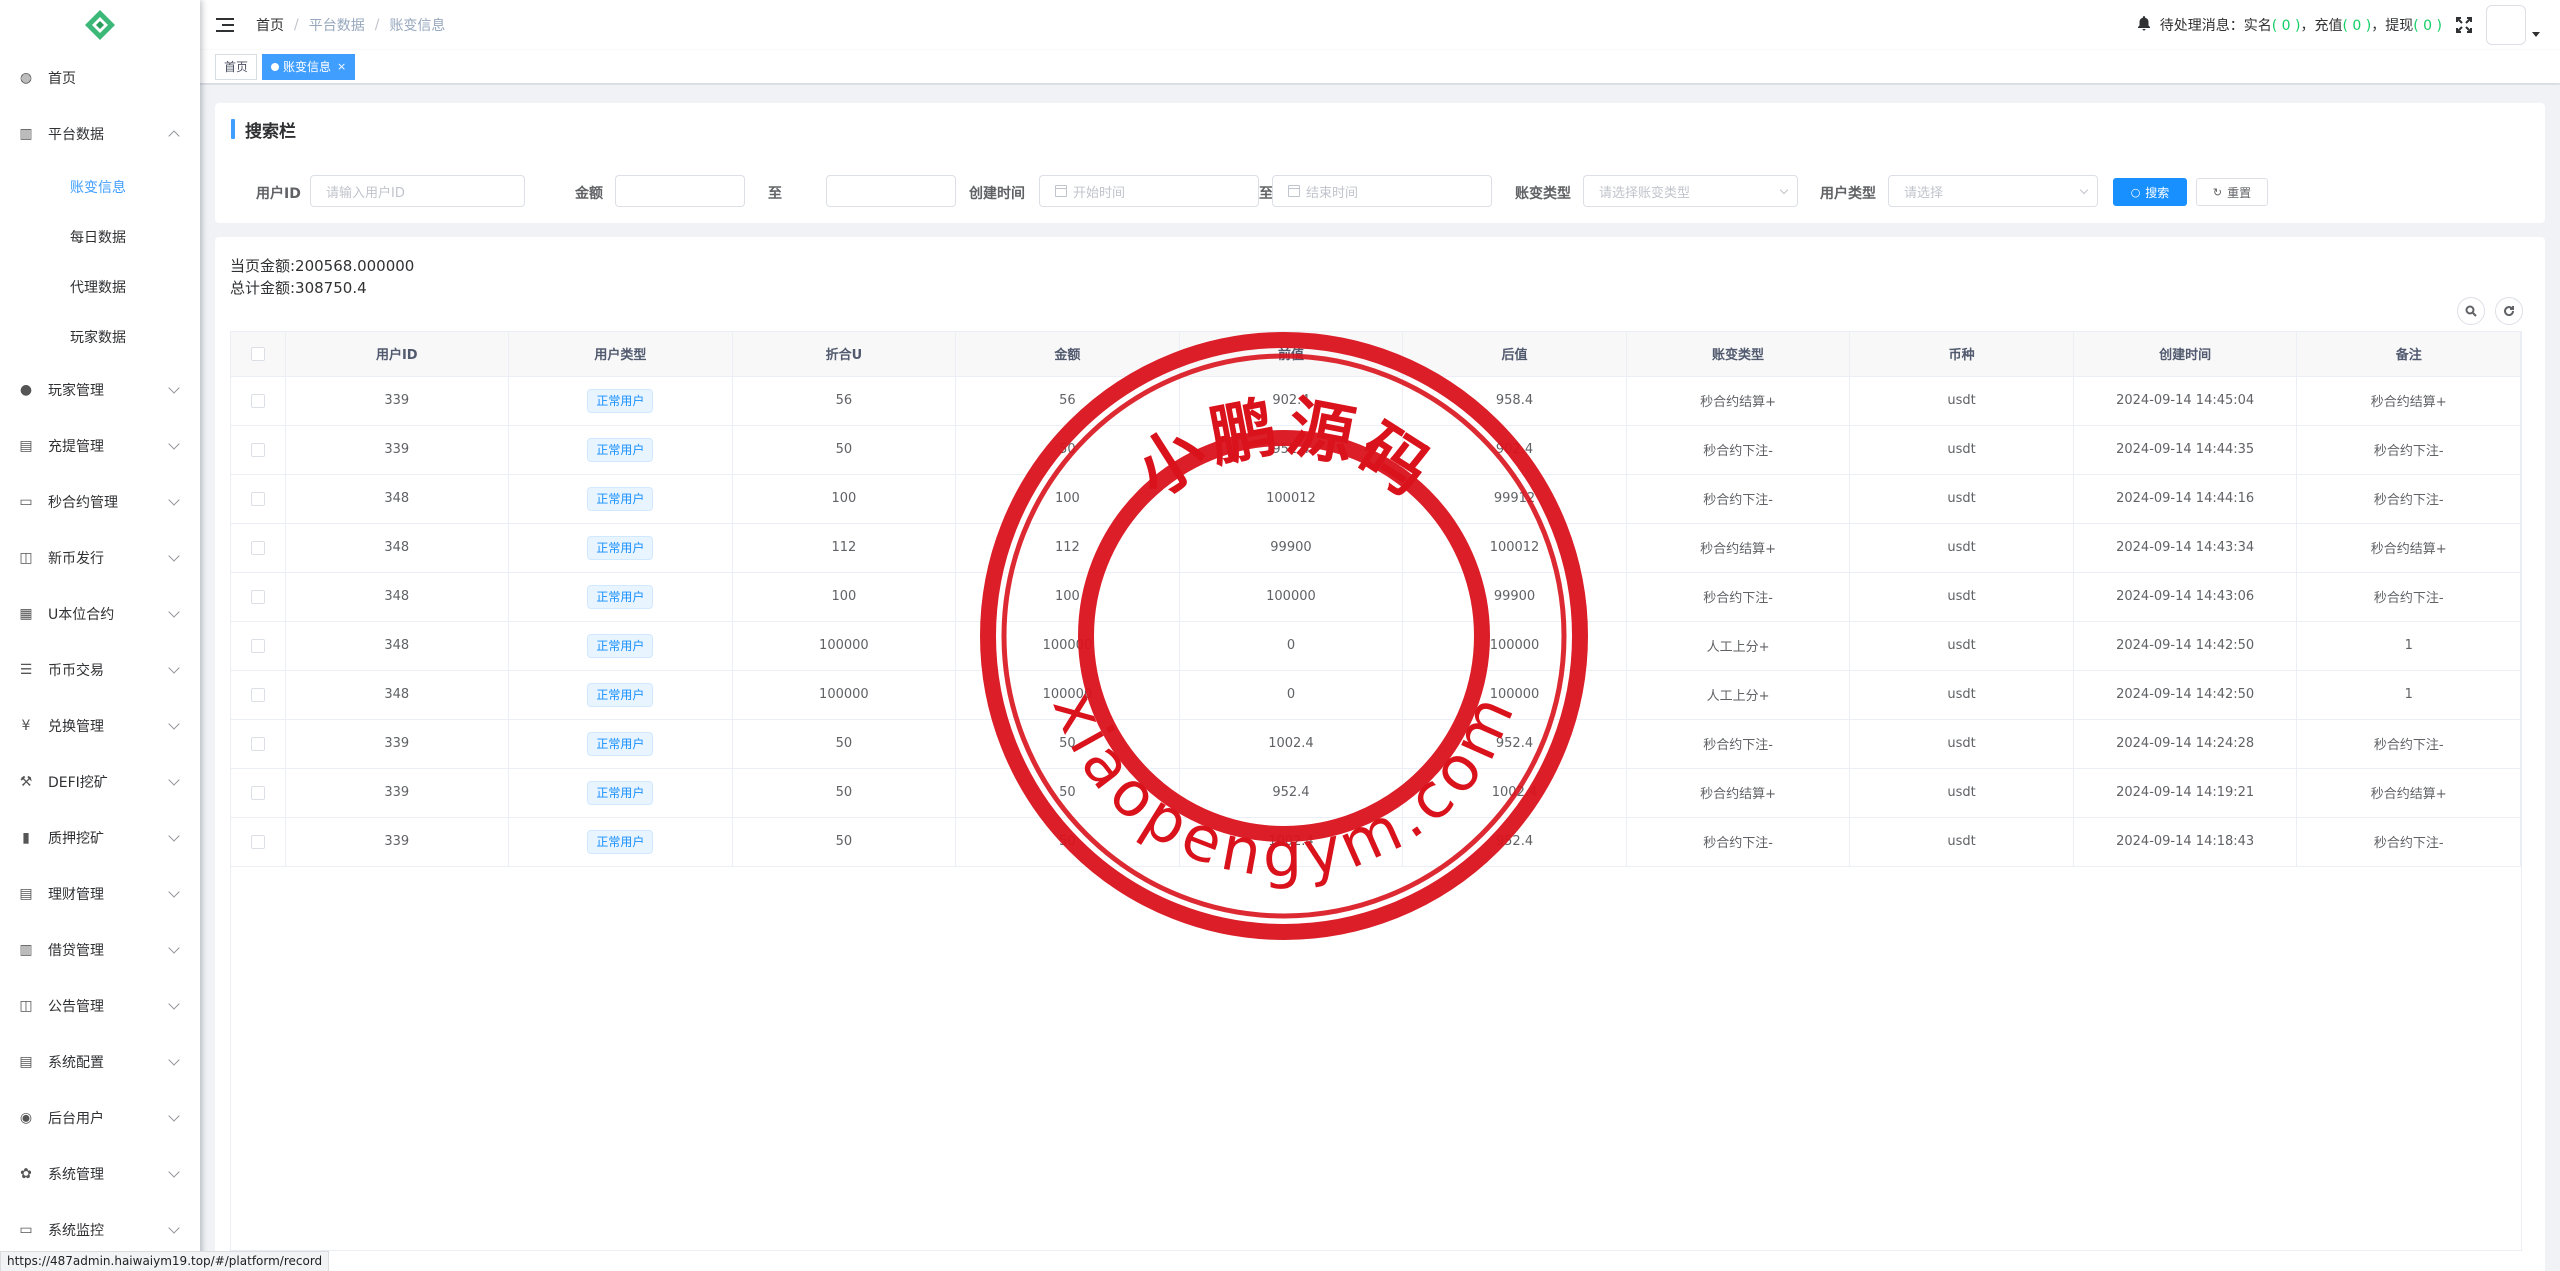 The height and width of the screenshot is (1271, 2560). Describe the element at coordinates (100, 670) in the screenshot. I see `sidebar-item: ☰ 币币交易` at that location.